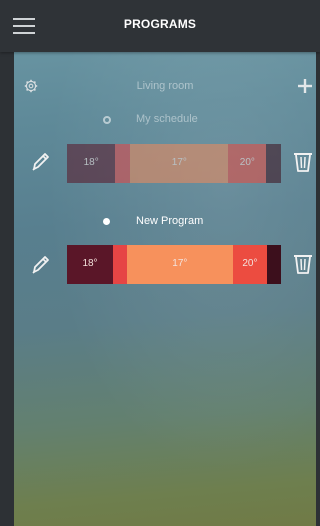  I want to click on schedule-bar-new-program: 18° 17° 20°, so click(174, 264).